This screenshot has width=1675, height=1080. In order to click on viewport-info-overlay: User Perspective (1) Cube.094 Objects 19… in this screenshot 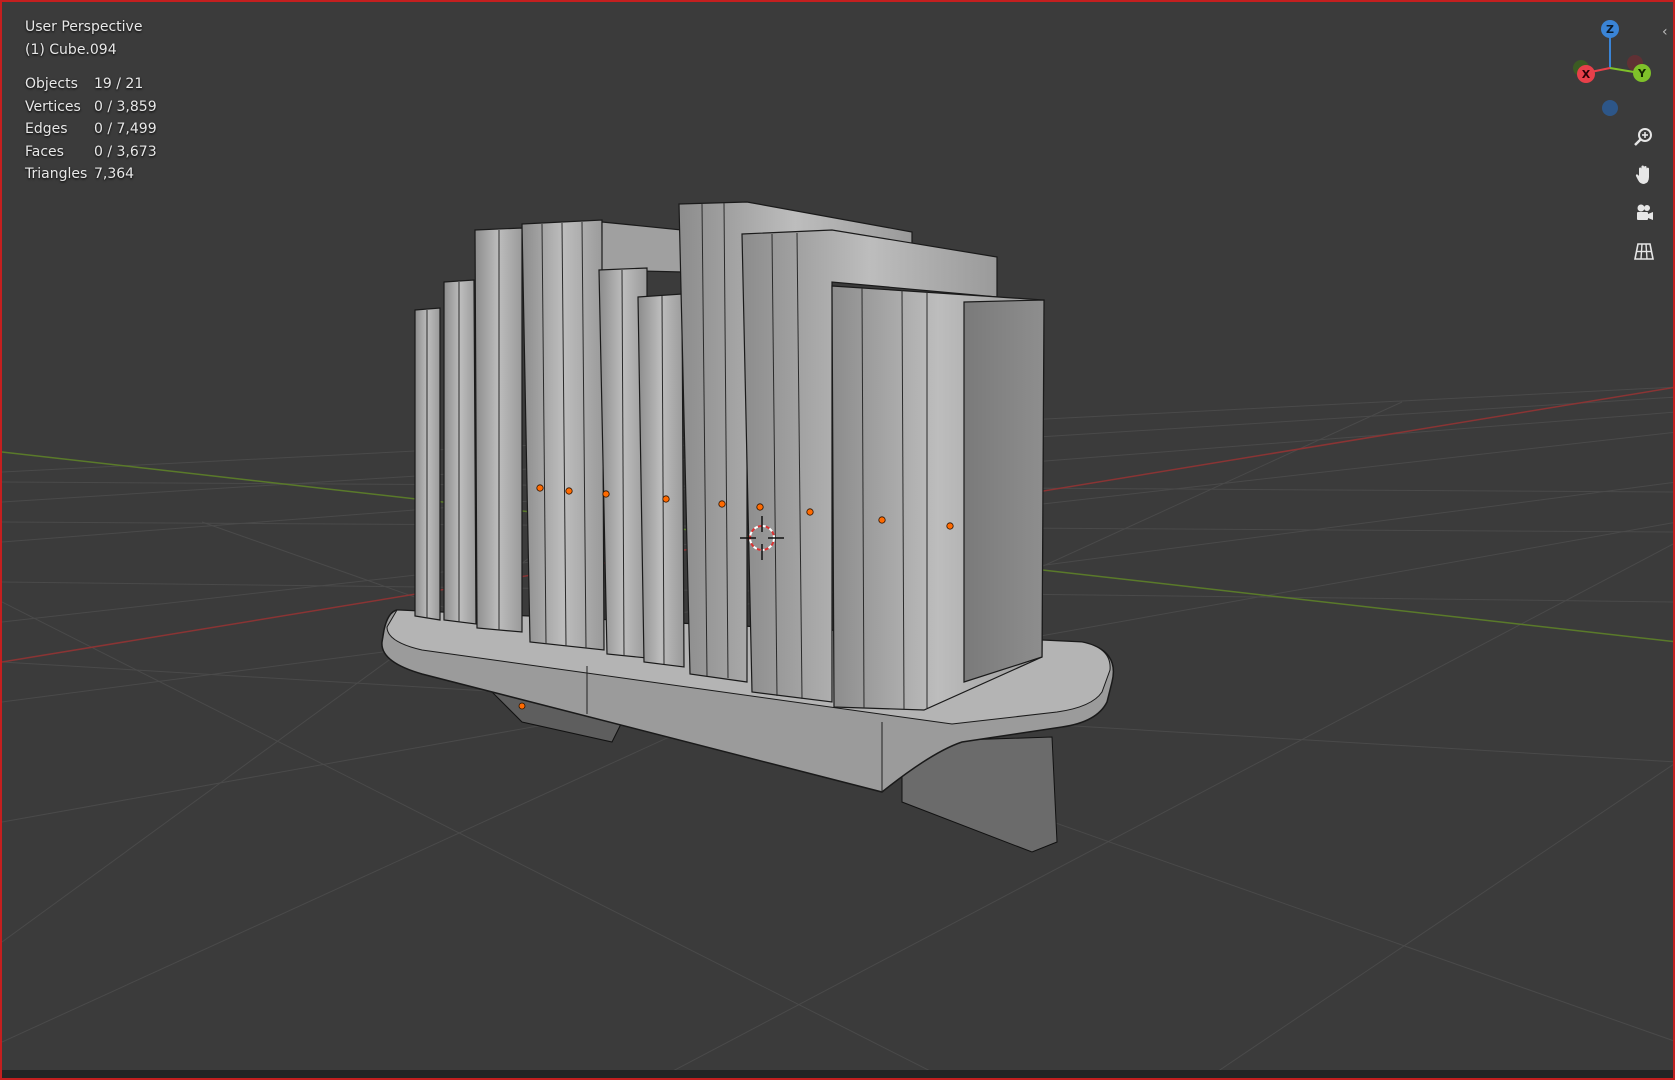, I will do `click(91, 101)`.